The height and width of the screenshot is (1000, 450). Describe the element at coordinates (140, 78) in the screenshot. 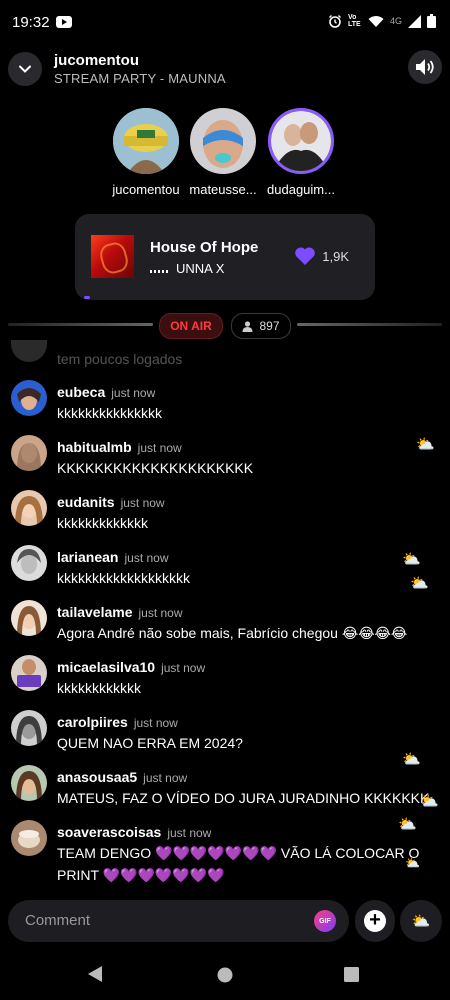

I see `page-subtitle: STREAM PARTY - MAUNNA` at that location.